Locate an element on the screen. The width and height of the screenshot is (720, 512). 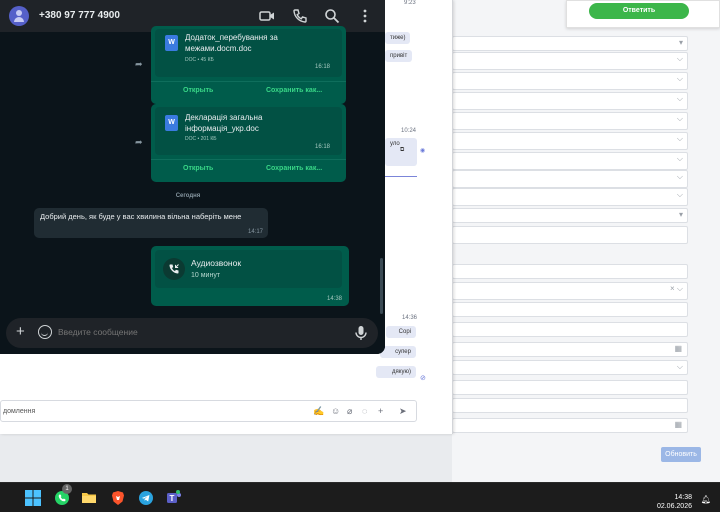
avatar is located at coordinates (19, 16).